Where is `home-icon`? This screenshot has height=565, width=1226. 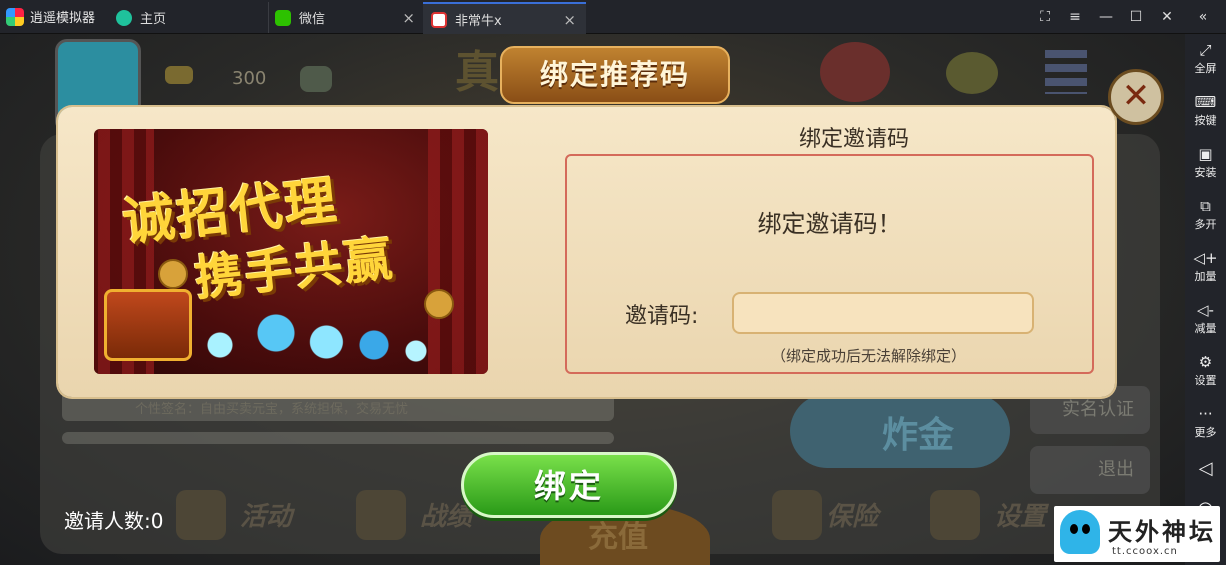 home-icon is located at coordinates (124, 17).